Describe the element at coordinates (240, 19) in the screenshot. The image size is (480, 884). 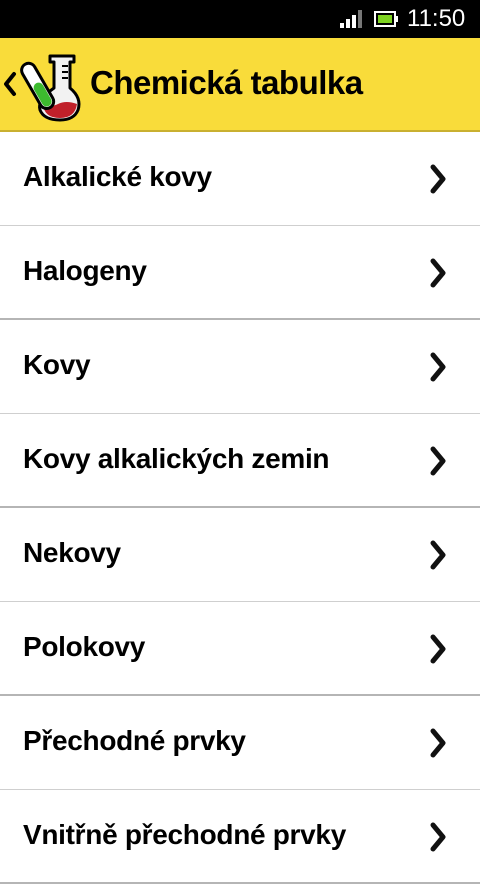
I see `status-bar: 11:50` at that location.